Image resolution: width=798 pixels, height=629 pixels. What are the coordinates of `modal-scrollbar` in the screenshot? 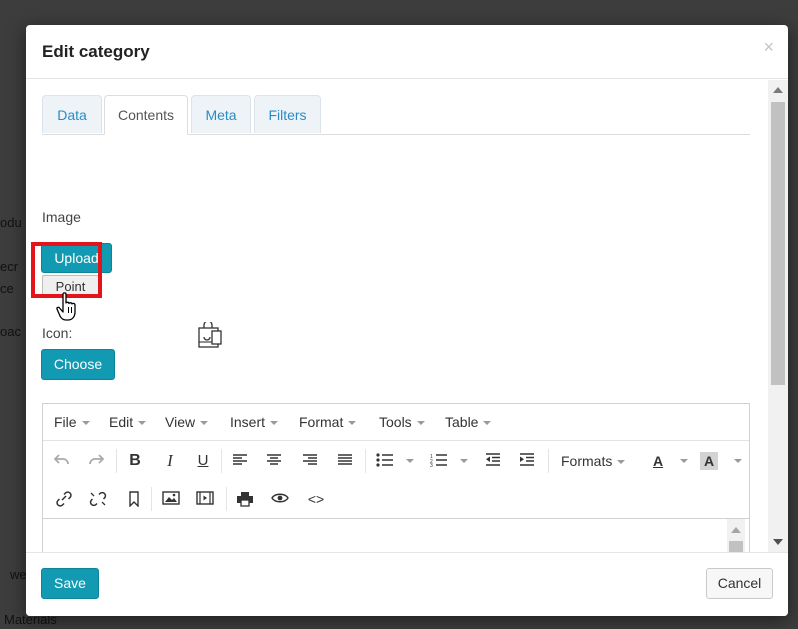 It's located at (778, 316).